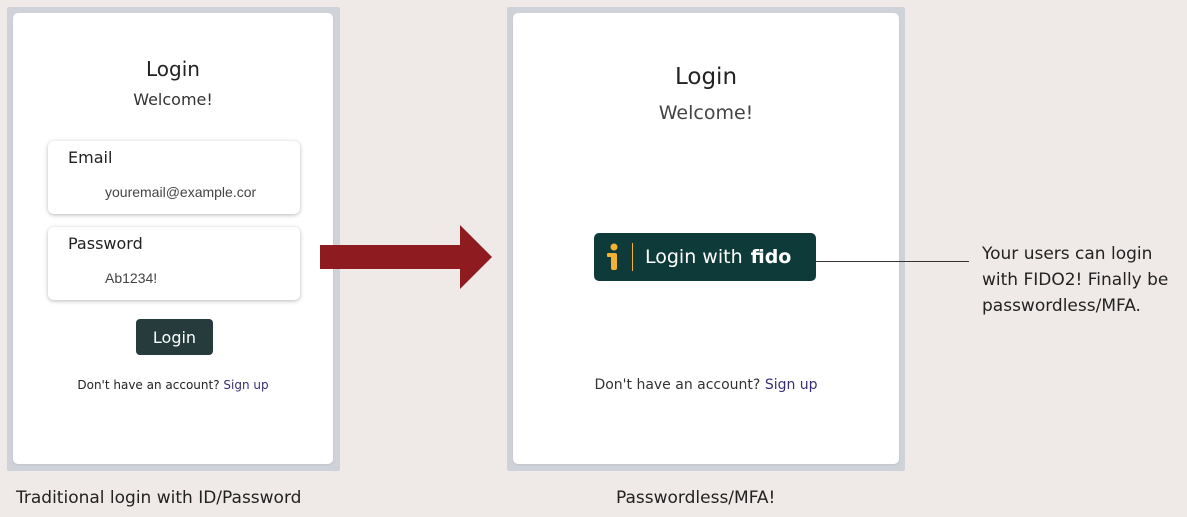  What do you see at coordinates (706, 113) in the screenshot?
I see `right-welcome-text: Welcome!` at bounding box center [706, 113].